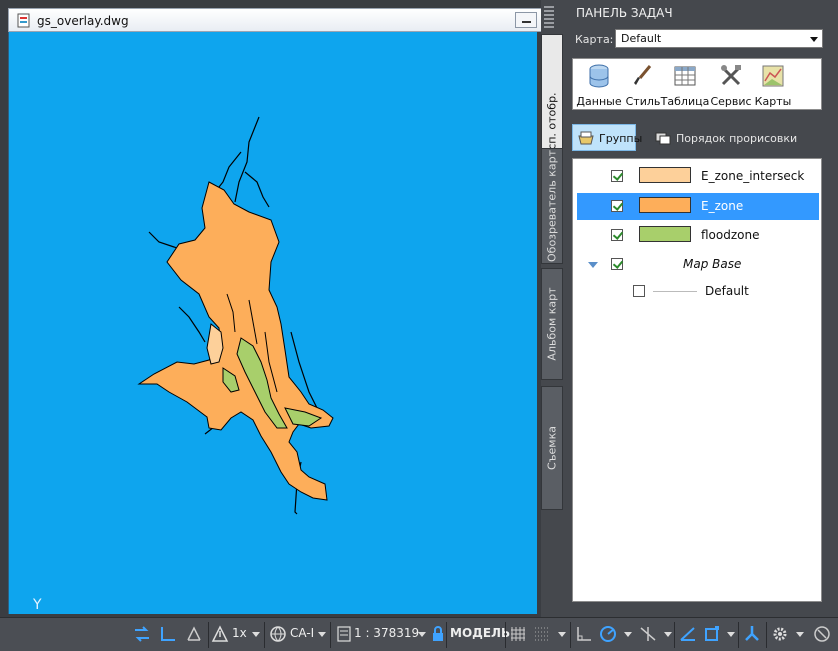  Describe the element at coordinates (731, 101) in the screenshot. I see `tools-tool-label: Сервис` at that location.